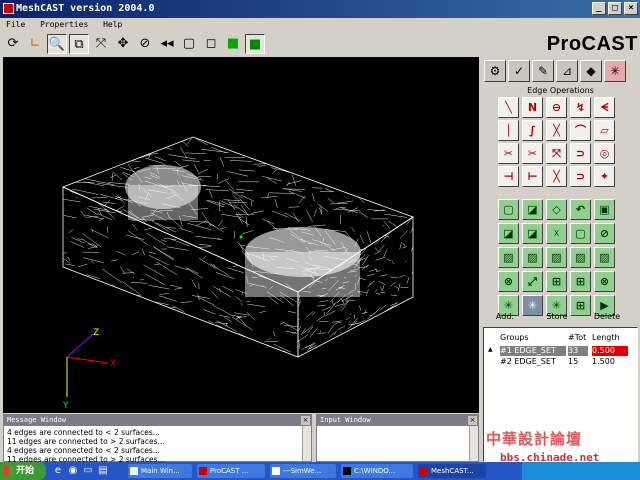 This screenshot has height=480, width=640. I want to click on desktop-icon: ▭, so click(88, 471).